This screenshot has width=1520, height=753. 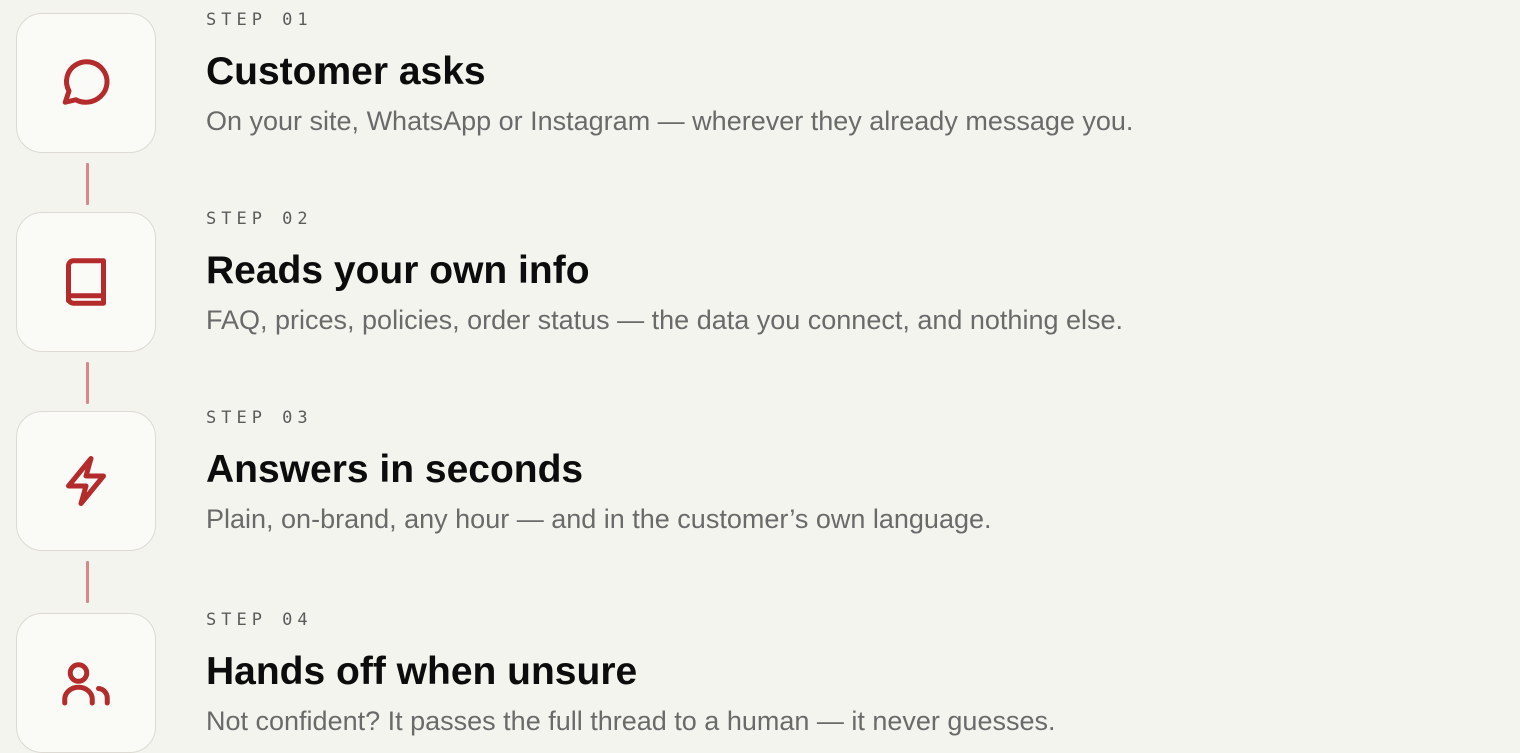 I want to click on step-number: STEP 04, so click(x=259, y=620).